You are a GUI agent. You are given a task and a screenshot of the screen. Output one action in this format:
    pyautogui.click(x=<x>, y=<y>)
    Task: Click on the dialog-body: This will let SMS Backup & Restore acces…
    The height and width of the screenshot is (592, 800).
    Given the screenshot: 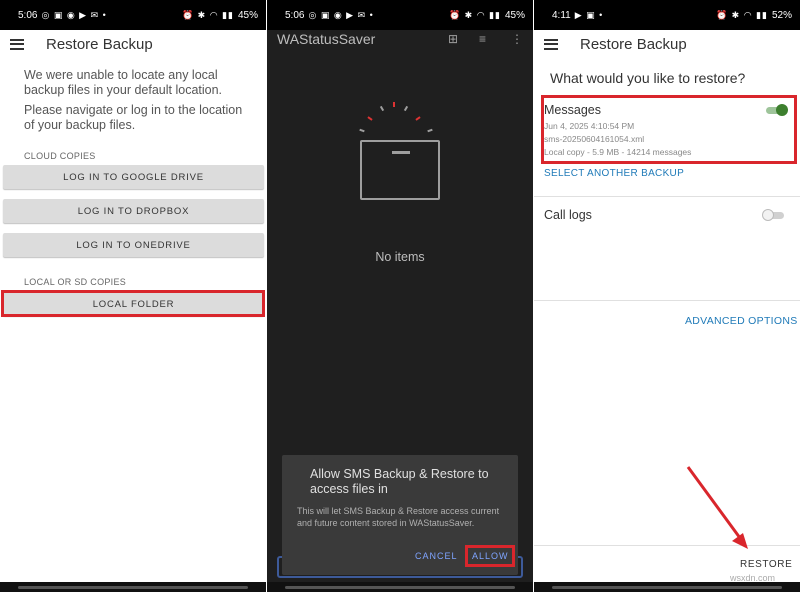 What is the action you would take?
    pyautogui.click(x=398, y=517)
    